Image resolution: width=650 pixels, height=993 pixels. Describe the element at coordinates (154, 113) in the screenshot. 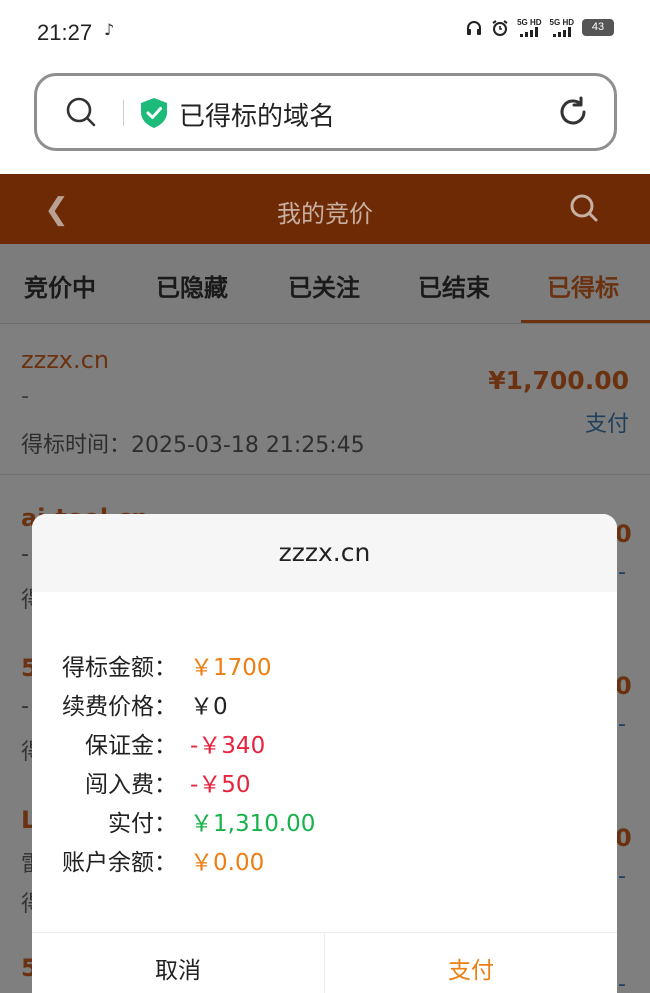

I see `shield-check-icon` at that location.